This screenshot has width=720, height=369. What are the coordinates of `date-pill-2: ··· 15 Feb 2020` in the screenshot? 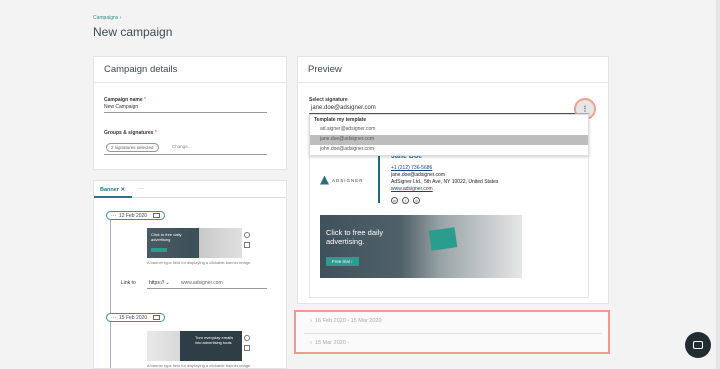 It's located at (136, 317).